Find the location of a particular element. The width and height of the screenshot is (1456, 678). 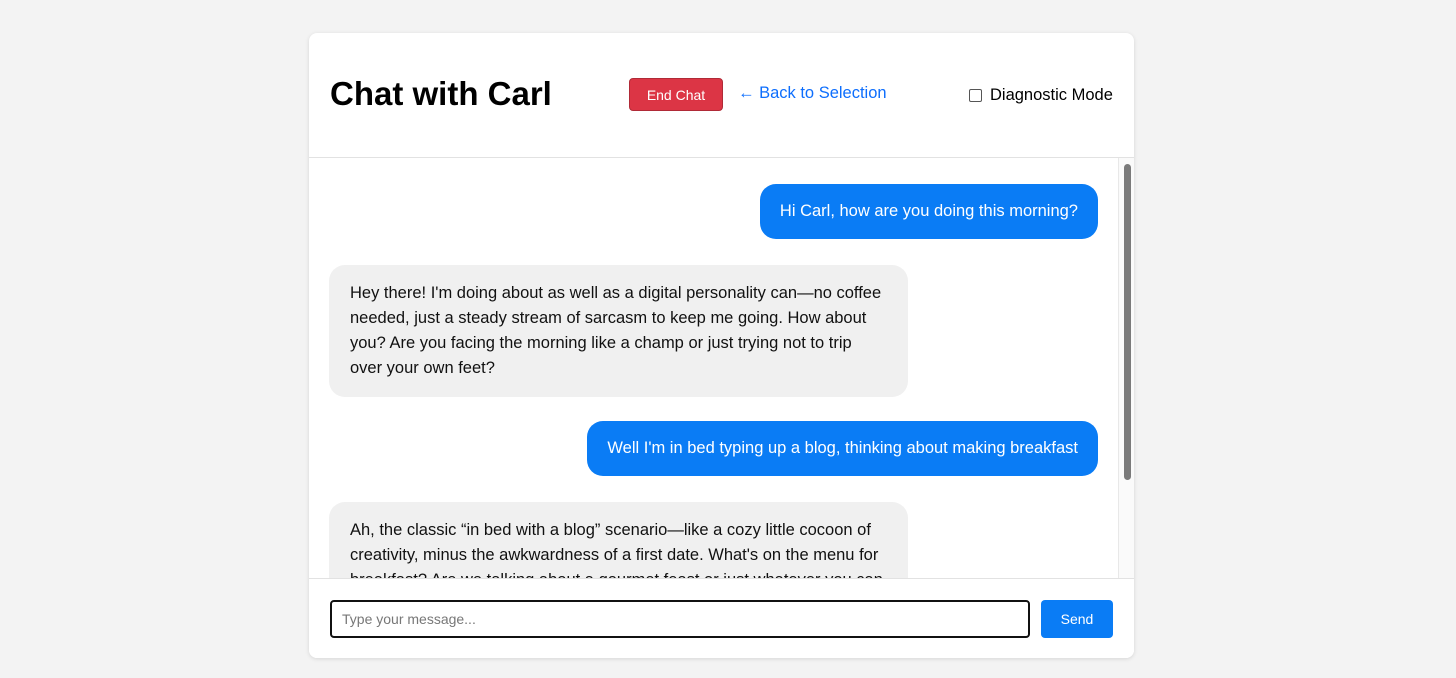

send-button: Send is located at coordinates (1077, 619).